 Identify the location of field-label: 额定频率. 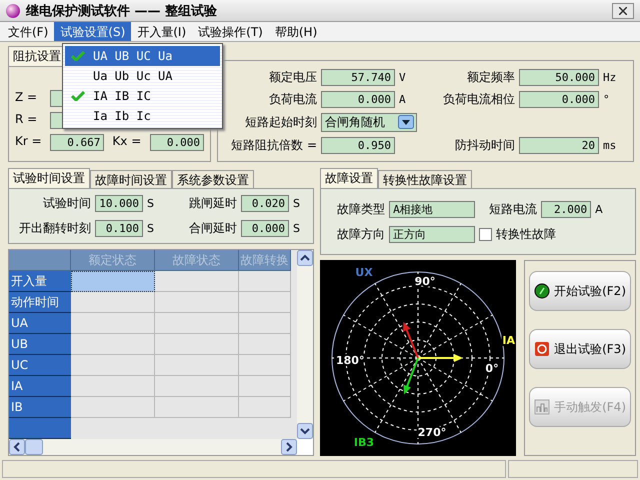
(490, 77).